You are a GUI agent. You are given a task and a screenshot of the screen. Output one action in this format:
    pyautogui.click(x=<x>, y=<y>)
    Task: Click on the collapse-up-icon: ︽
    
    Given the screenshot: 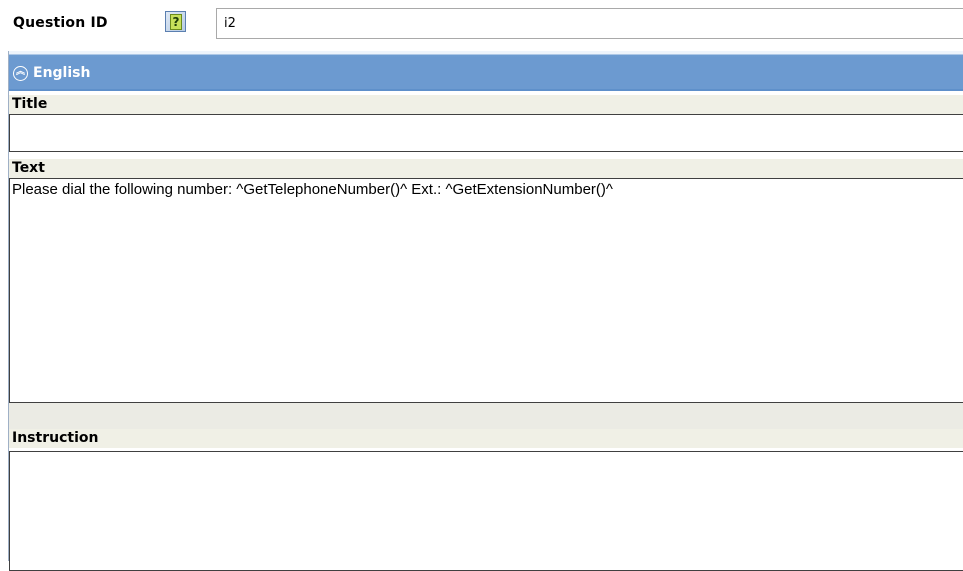 What is the action you would take?
    pyautogui.click(x=20, y=73)
    